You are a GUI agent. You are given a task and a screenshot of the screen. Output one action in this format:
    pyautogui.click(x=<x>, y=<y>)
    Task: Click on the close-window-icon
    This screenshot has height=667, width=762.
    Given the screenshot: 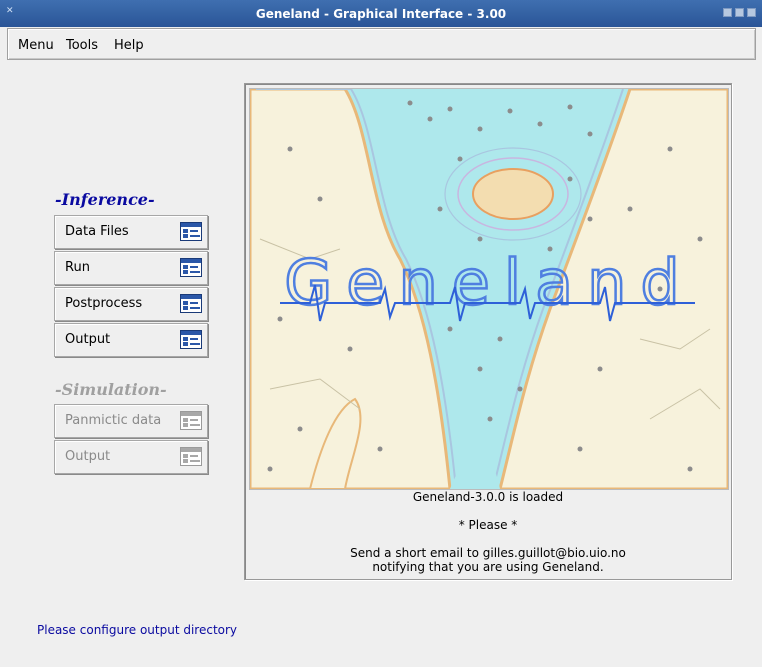 What is the action you would take?
    pyautogui.click(x=751, y=12)
    